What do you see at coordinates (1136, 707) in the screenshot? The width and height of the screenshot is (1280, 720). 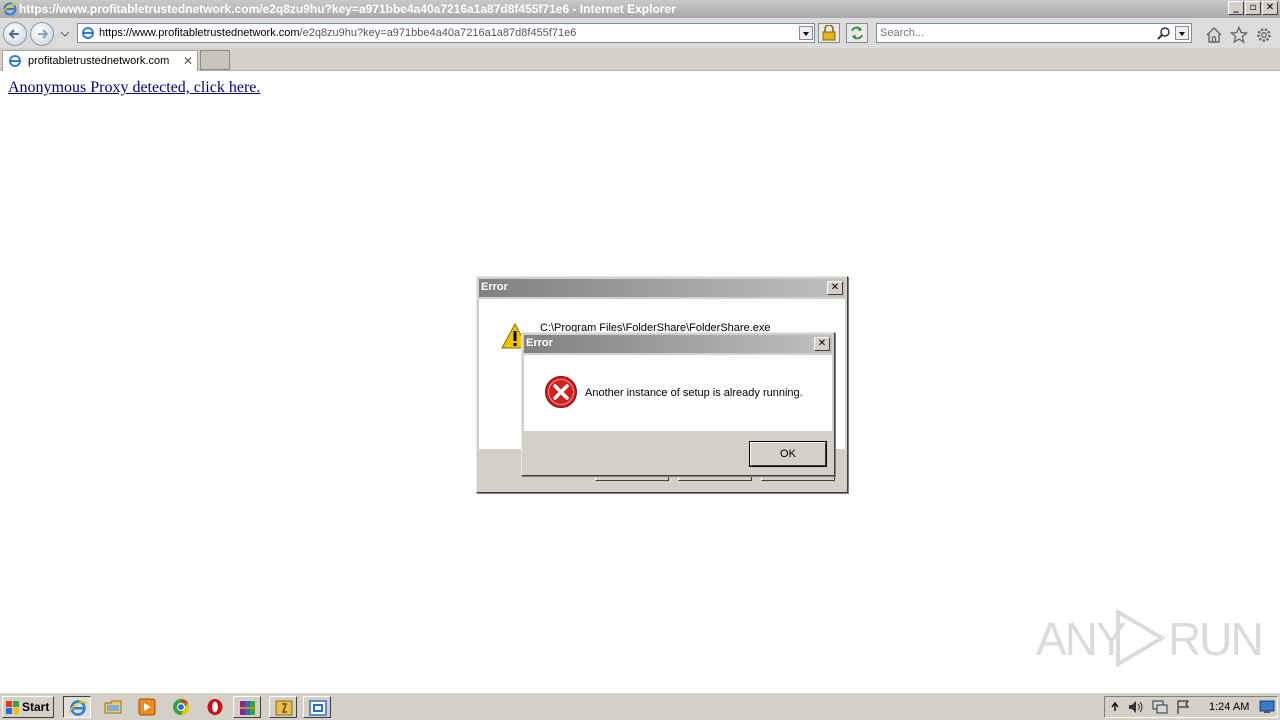 I see `volume-icon` at bounding box center [1136, 707].